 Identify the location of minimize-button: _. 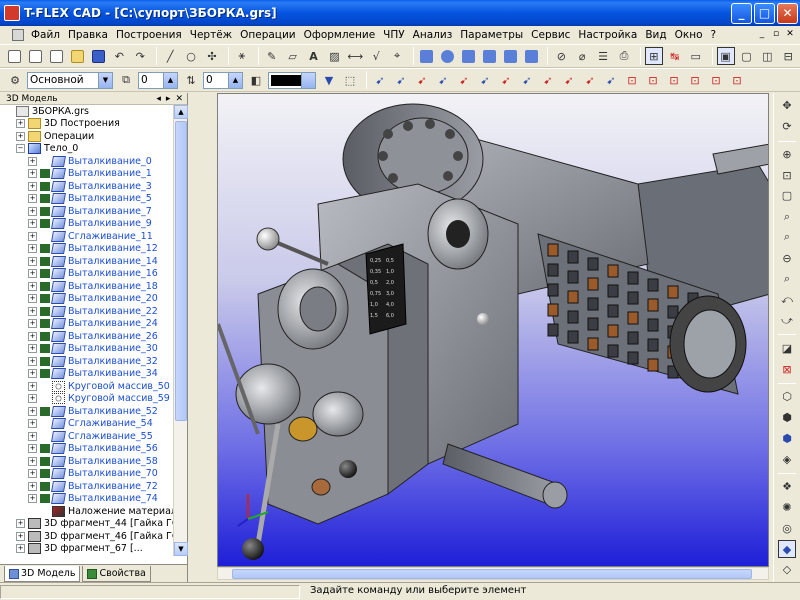
(741, 13).